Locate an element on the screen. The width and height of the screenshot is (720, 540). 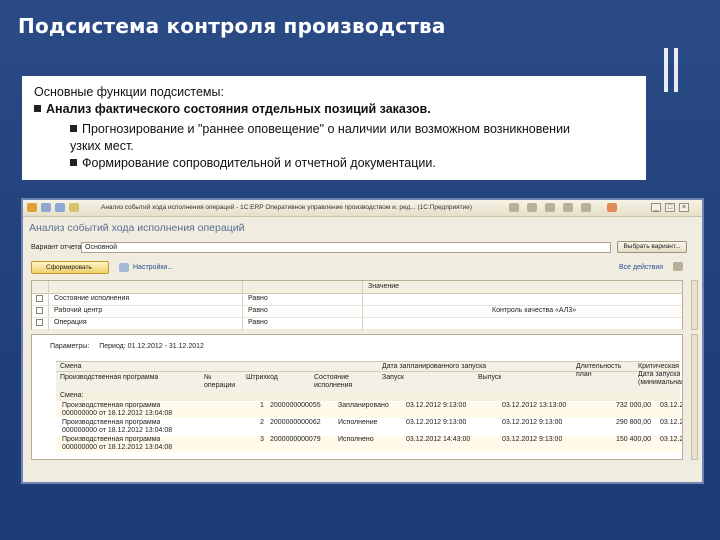
minimize-icon: _ is located at coordinates (656, 207).